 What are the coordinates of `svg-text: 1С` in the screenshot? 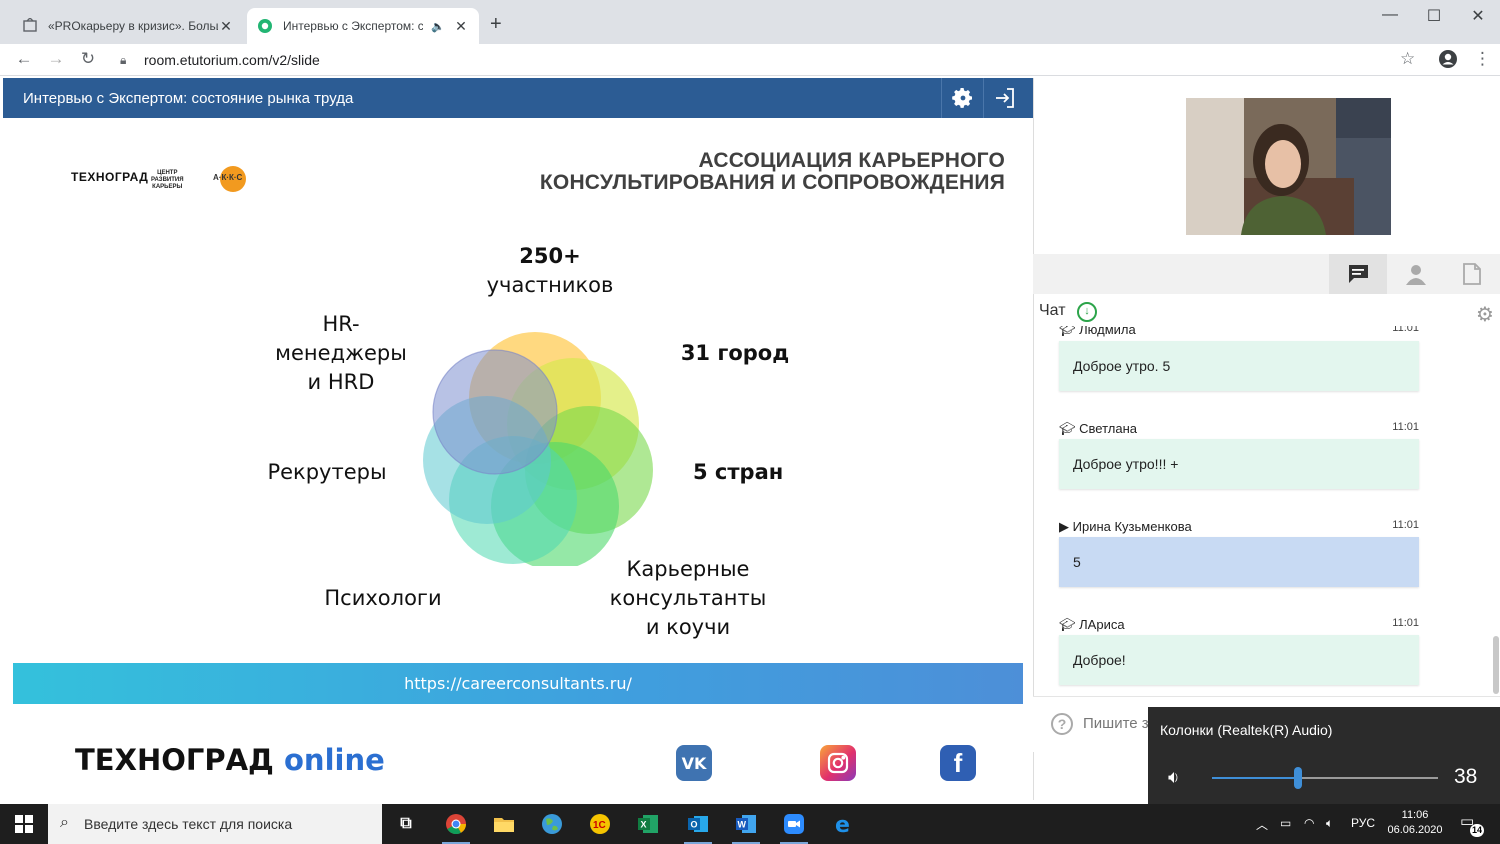 It's located at (599, 825).